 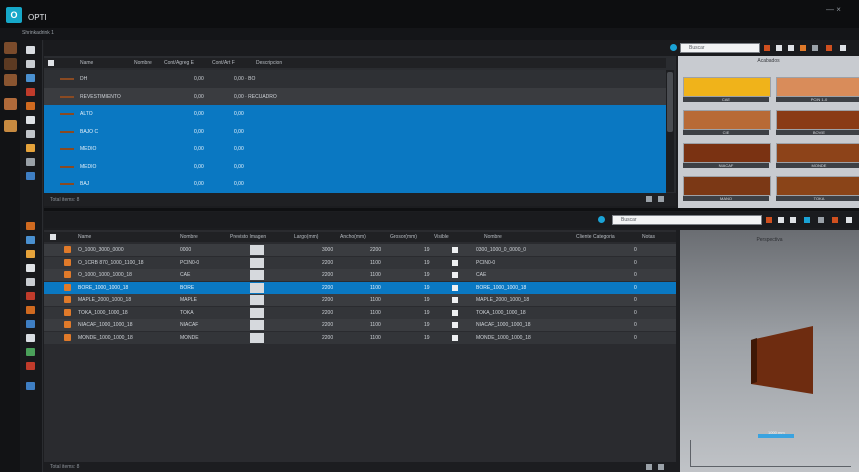 What do you see at coordinates (223, 63) in the screenshot?
I see `col-header: Cont/Art F` at bounding box center [223, 63].